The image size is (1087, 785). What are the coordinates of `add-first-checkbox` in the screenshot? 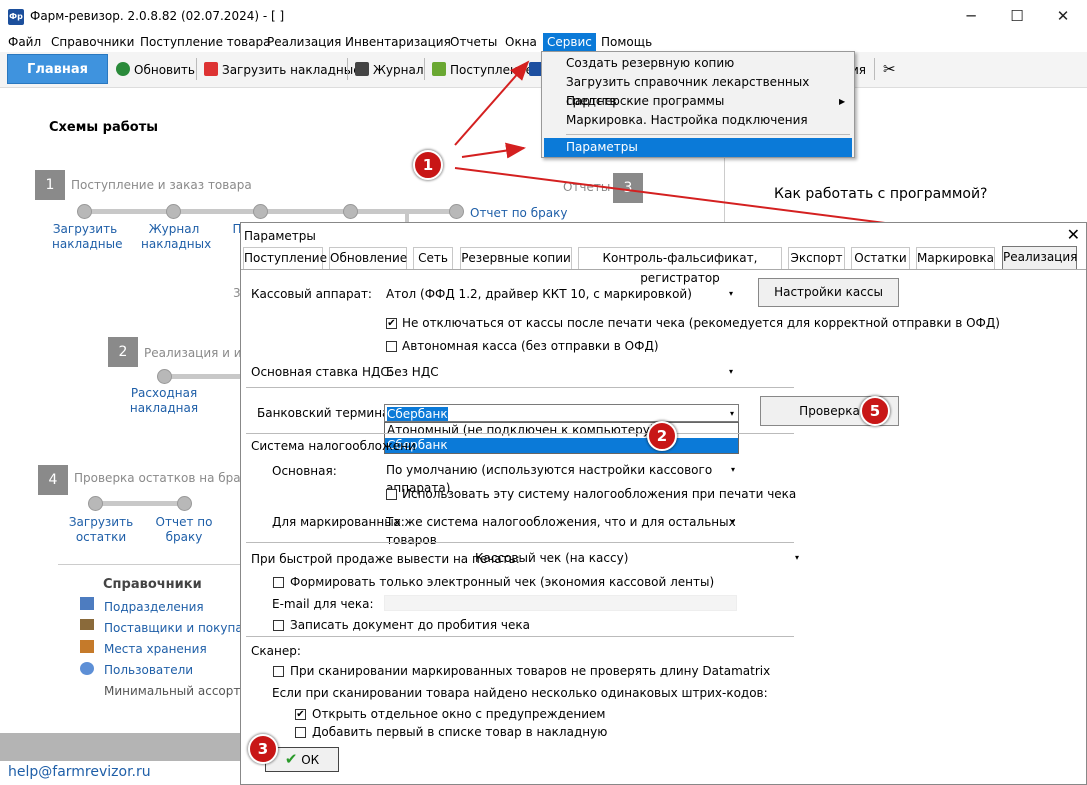 It's located at (300, 732).